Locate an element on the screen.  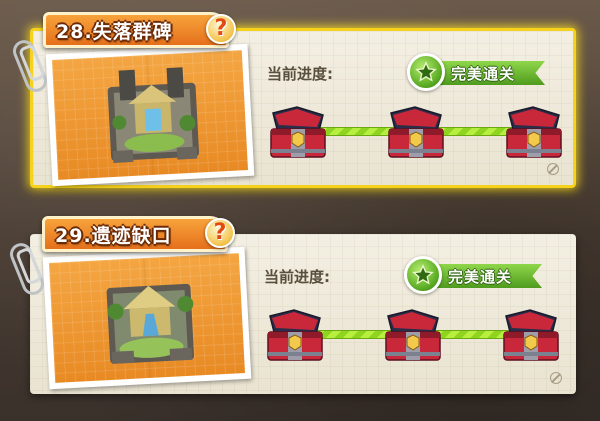
level-title-tab: 28.失落群碑 ? is located at coordinates (139, 30).